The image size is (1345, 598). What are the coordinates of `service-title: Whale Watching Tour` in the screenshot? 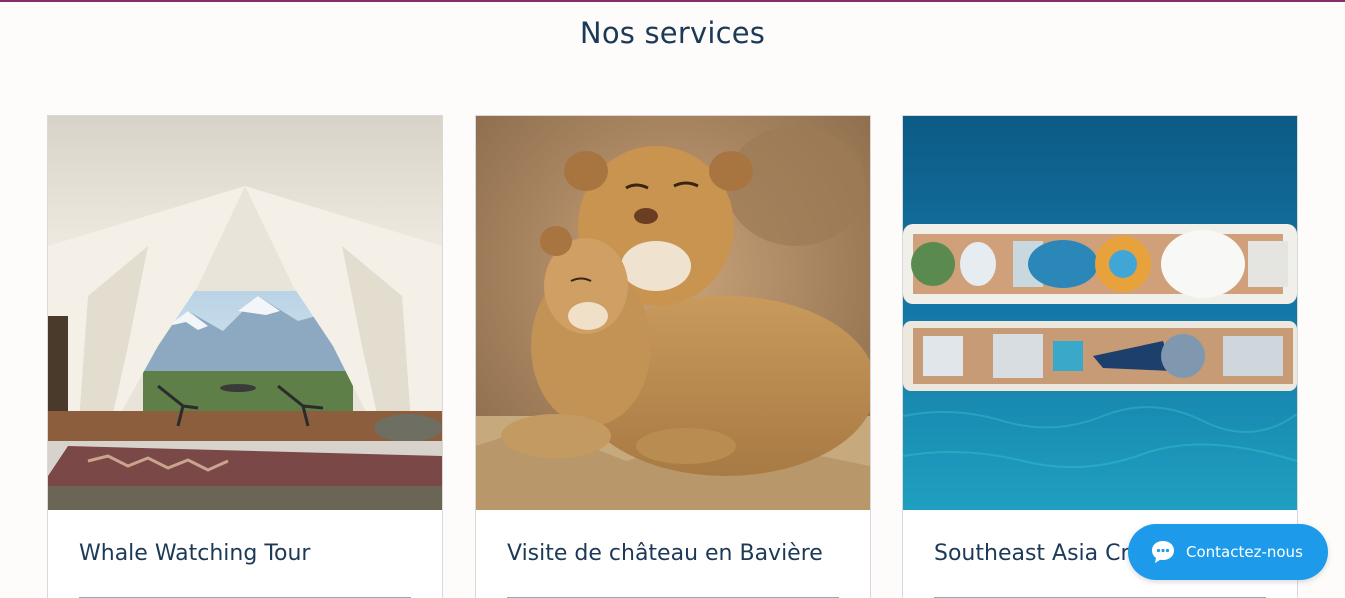 It's located at (194, 553).